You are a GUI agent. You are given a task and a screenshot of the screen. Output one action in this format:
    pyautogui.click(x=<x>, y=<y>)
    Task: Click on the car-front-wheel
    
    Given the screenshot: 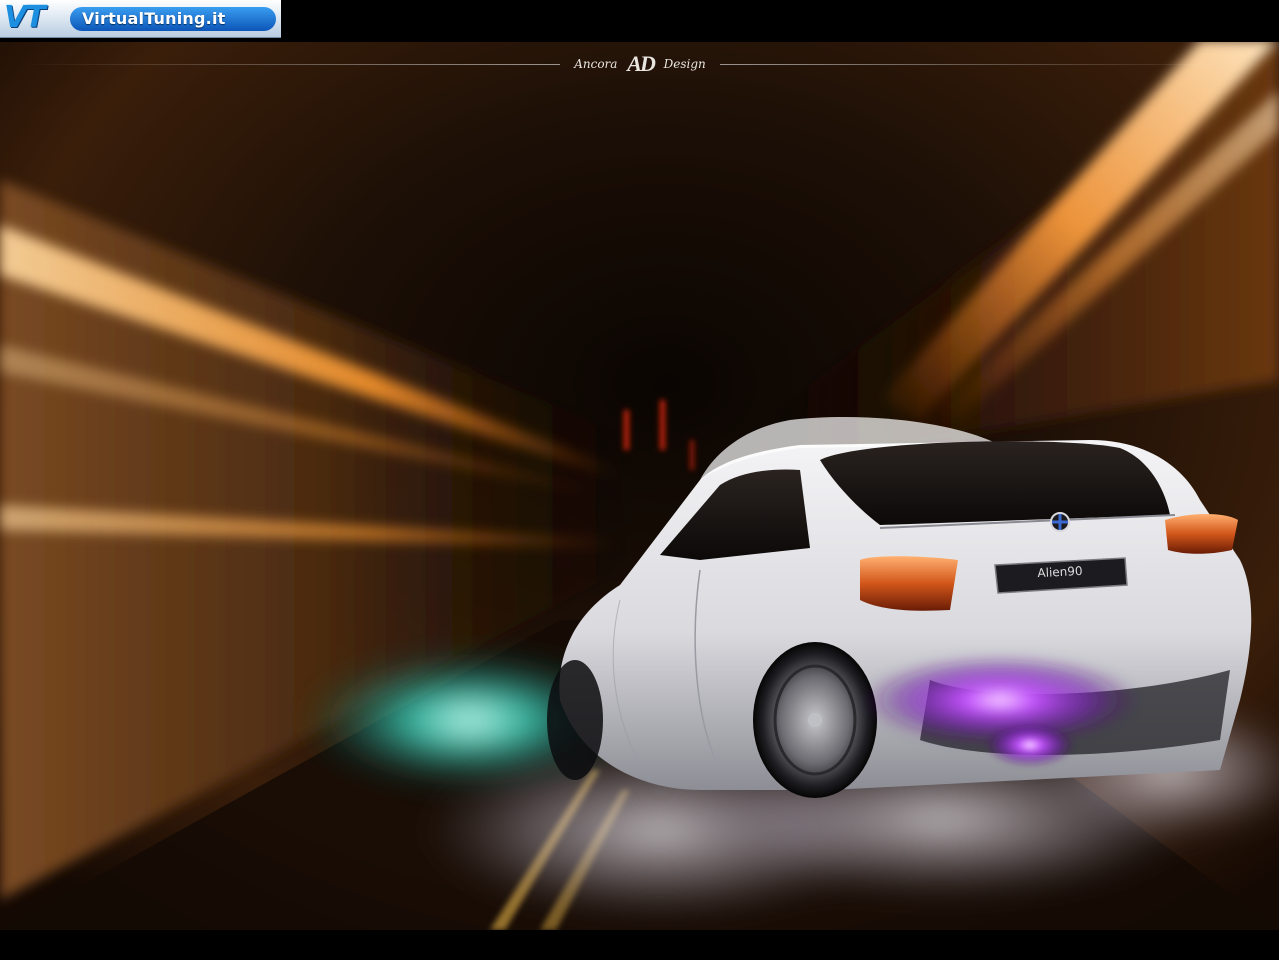 What is the action you would take?
    pyautogui.click(x=575, y=720)
    